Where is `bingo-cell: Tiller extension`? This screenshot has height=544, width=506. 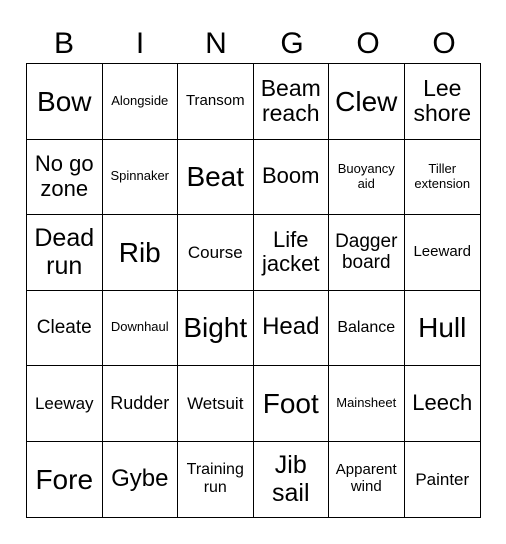 bingo-cell: Tiller extension is located at coordinates (442, 177).